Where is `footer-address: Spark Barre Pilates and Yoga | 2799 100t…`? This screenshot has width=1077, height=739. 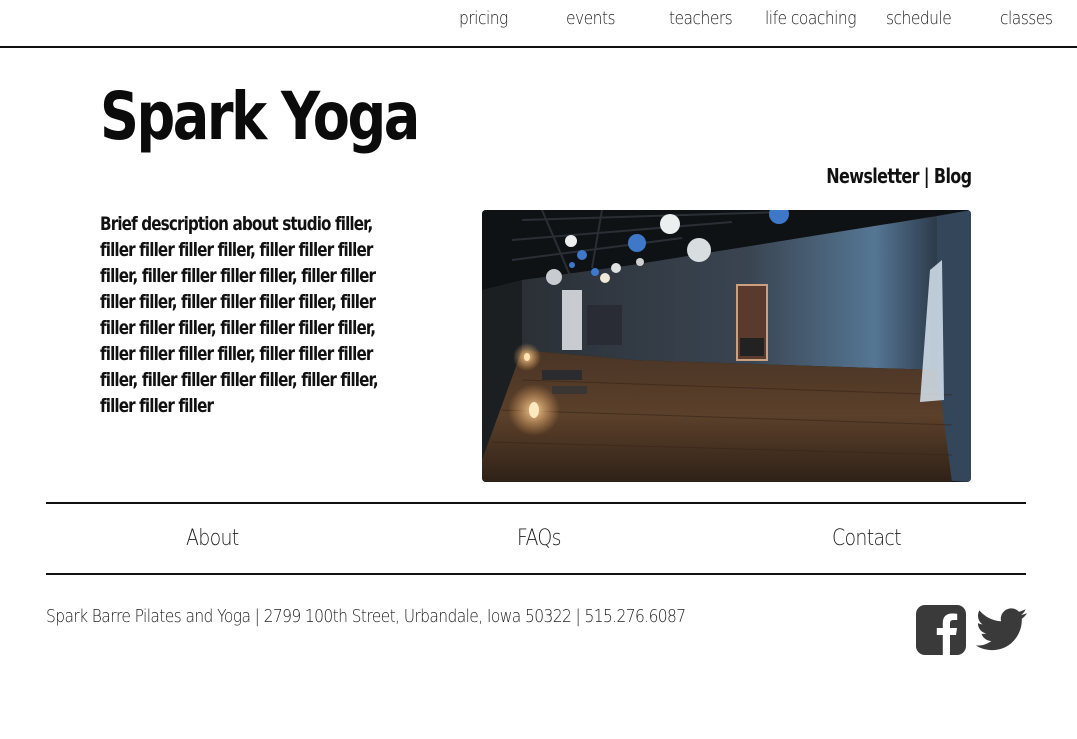 footer-address: Spark Barre Pilates and Yoga | 2799 100t… is located at coordinates (366, 616).